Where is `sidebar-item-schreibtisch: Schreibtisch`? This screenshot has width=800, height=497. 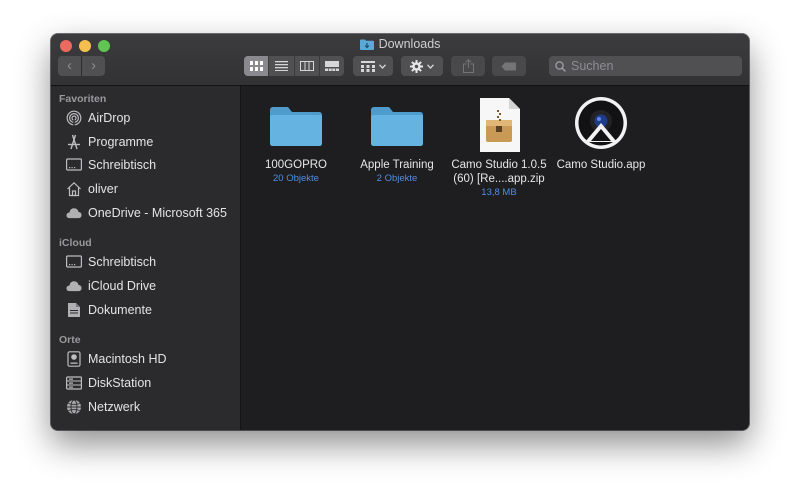 sidebar-item-schreibtisch: Schreibtisch is located at coordinates (111, 165).